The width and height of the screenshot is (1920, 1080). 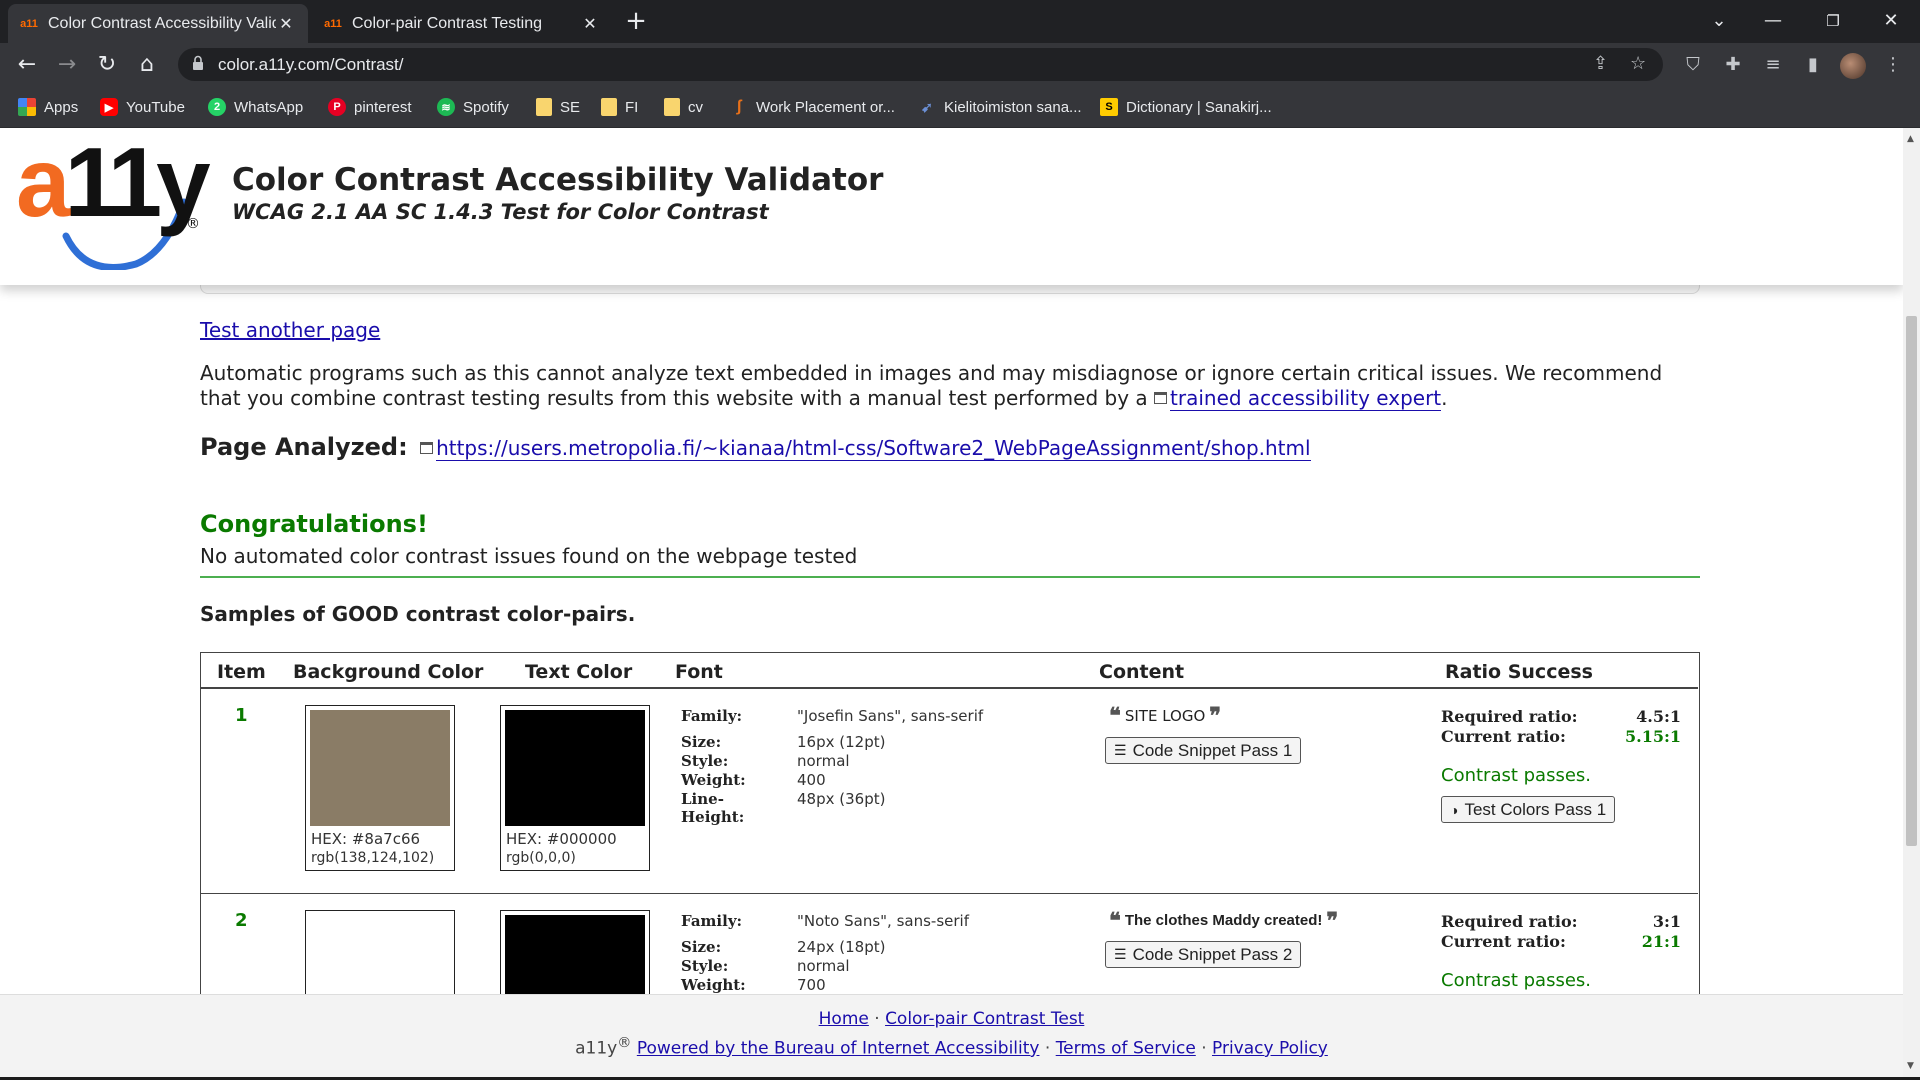 What do you see at coordinates (701, 947) in the screenshot?
I see `font-key: Size:` at bounding box center [701, 947].